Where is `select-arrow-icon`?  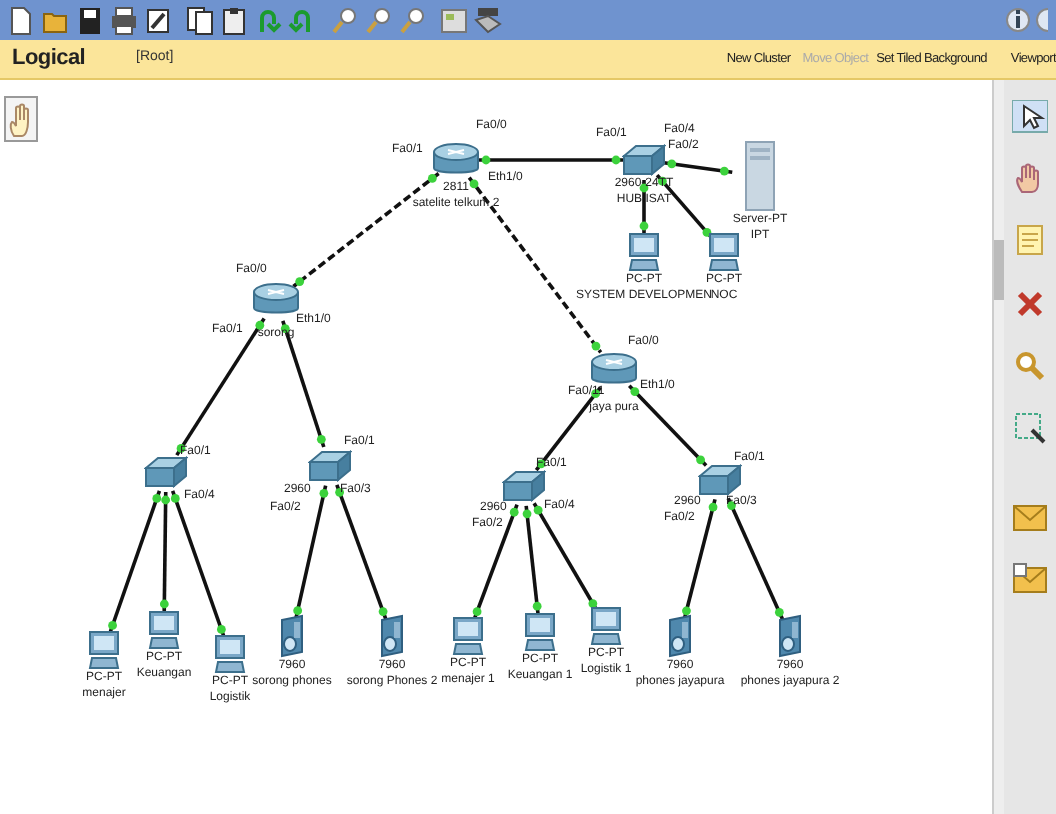
select-arrow-icon is located at coordinates (1030, 117).